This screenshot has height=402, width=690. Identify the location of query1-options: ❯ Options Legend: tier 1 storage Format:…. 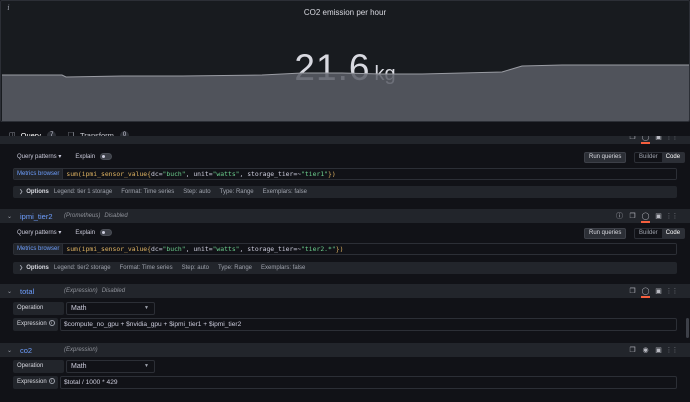
(345, 192).